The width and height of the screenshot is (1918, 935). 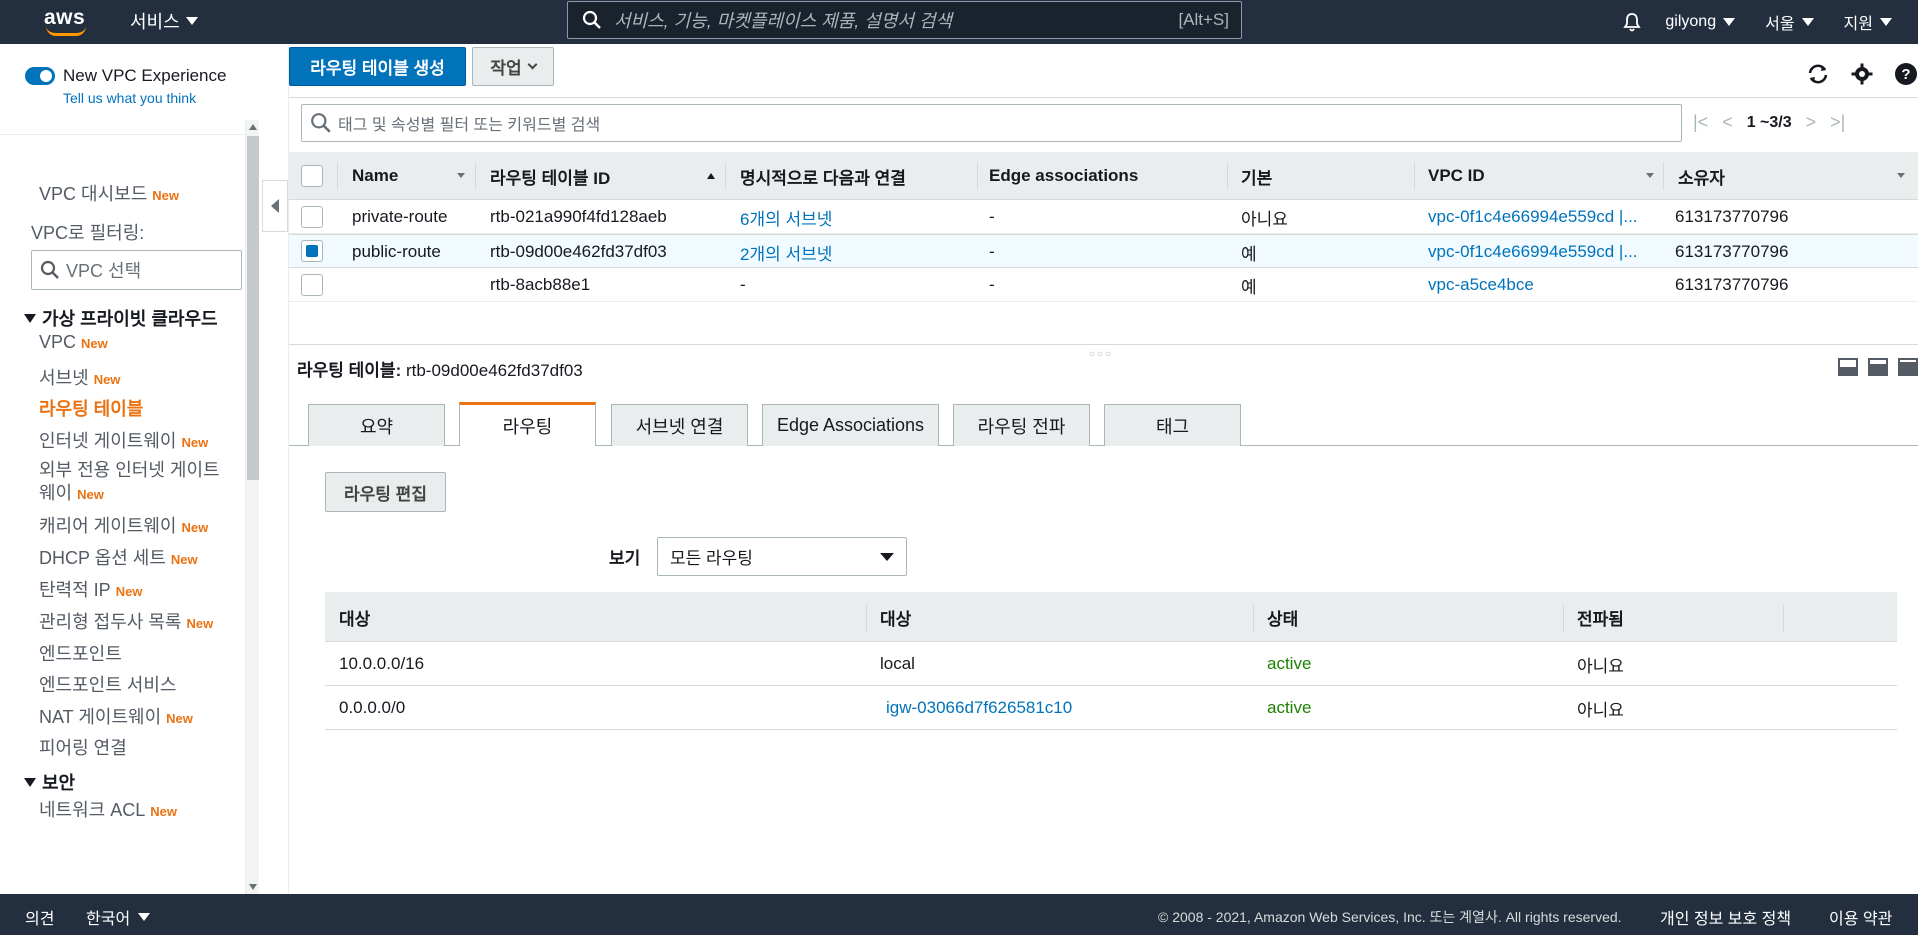 I want to click on global-search-input: 서비스, 기능, 마켓플레이스 제품, 설명서 검색 [Alt+S], so click(x=904, y=20).